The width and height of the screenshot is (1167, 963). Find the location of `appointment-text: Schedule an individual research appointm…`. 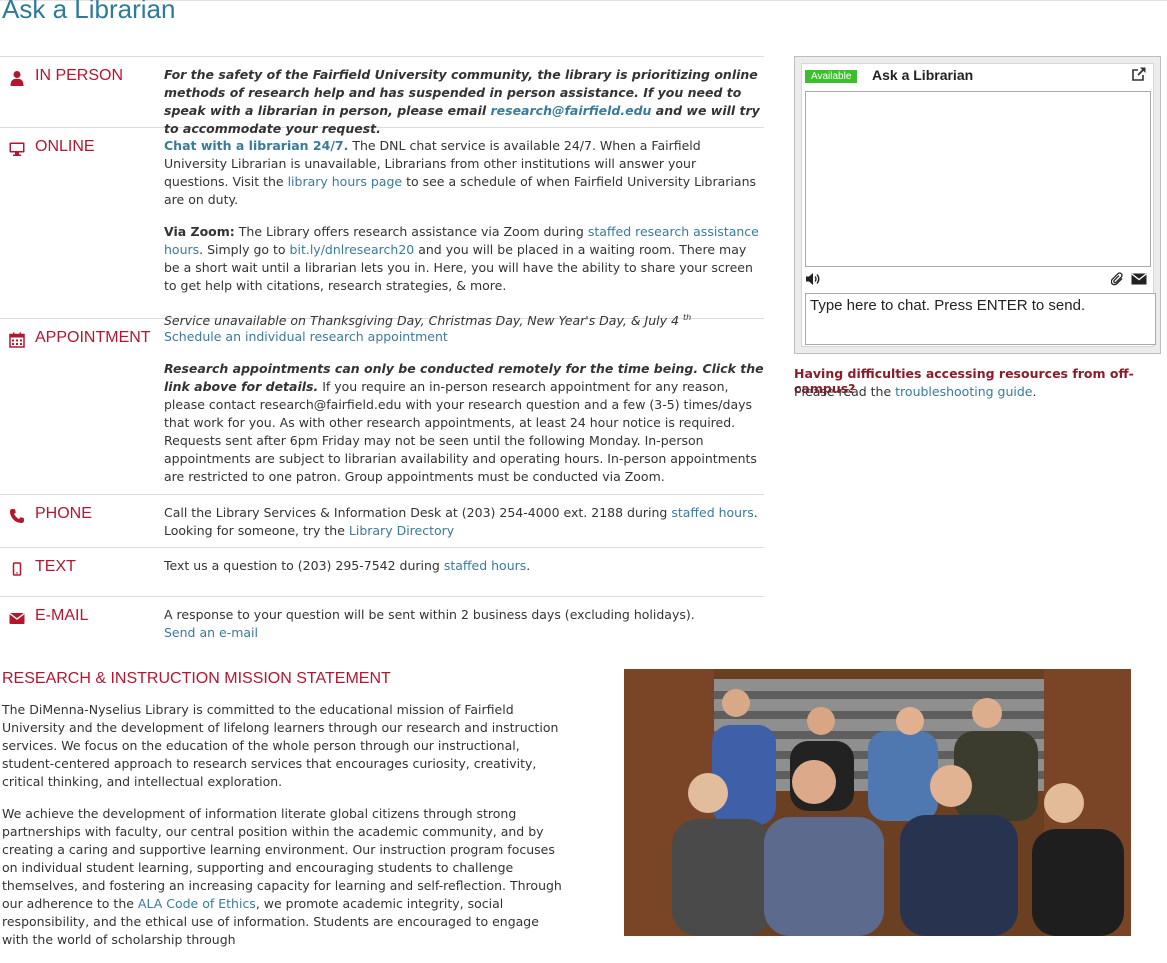

appointment-text: Schedule an individual research appointm… is located at coordinates (464, 406).